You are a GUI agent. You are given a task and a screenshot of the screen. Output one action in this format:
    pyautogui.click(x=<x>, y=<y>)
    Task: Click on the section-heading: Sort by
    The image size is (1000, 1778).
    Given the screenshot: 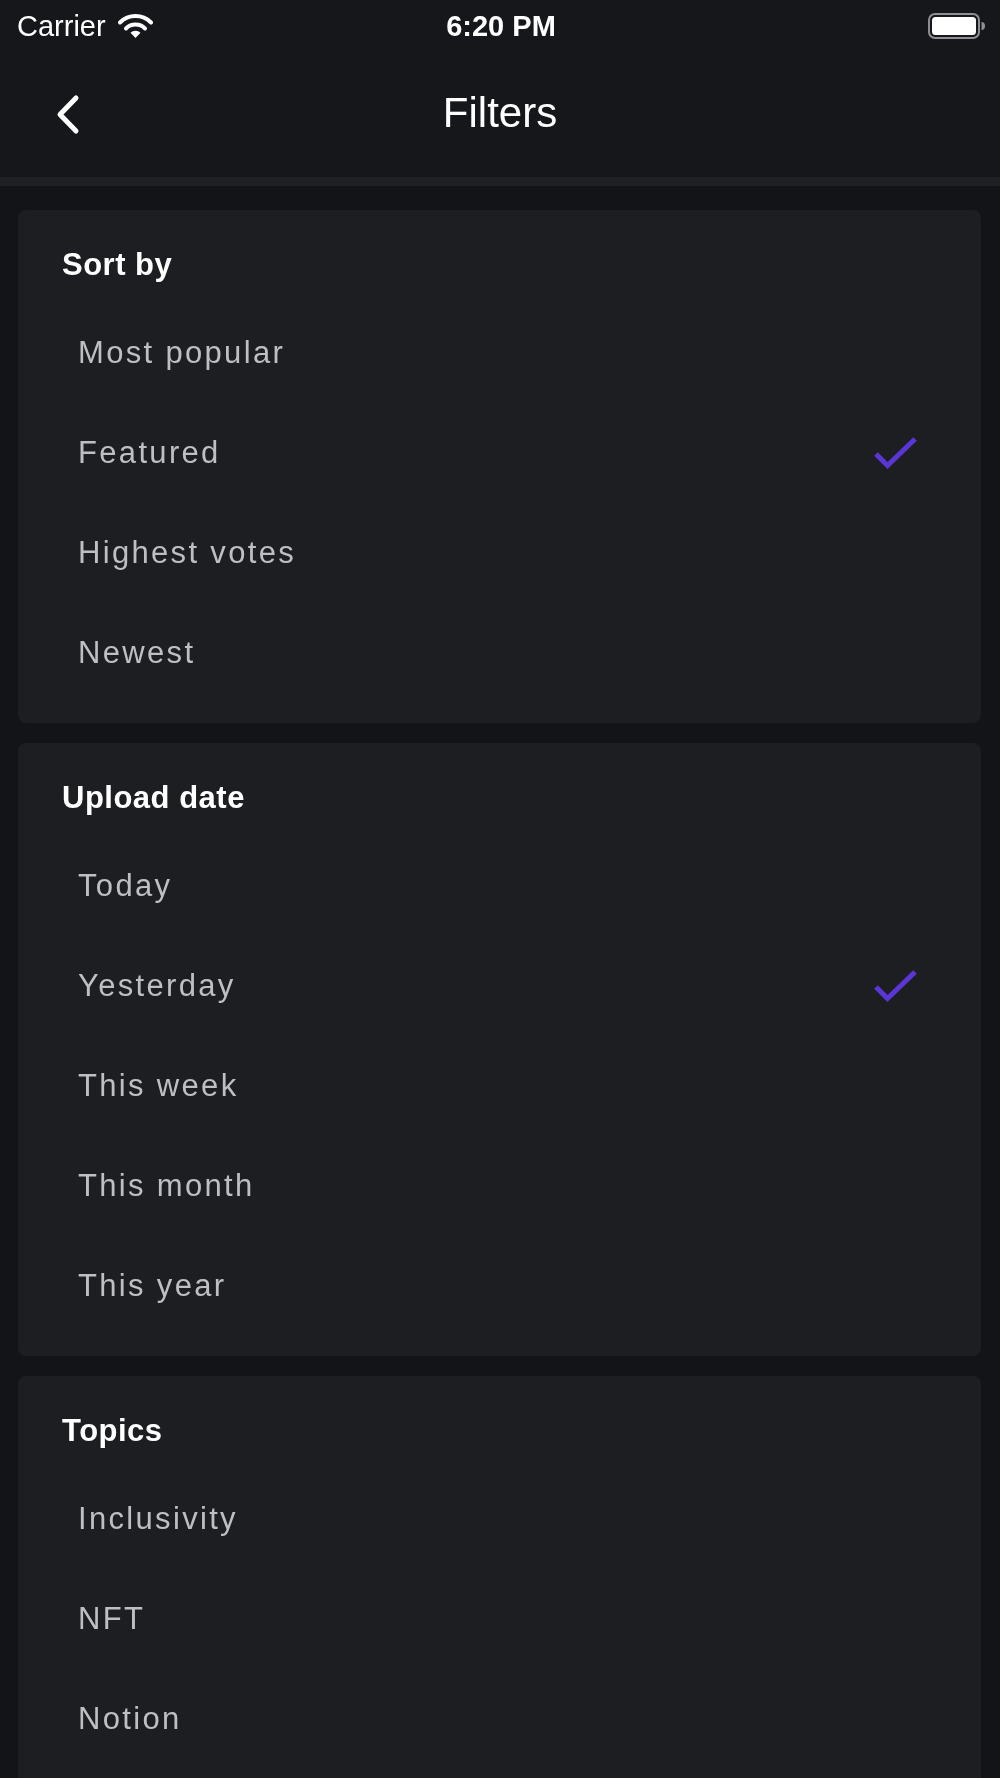 What is the action you would take?
    pyautogui.click(x=117, y=265)
    